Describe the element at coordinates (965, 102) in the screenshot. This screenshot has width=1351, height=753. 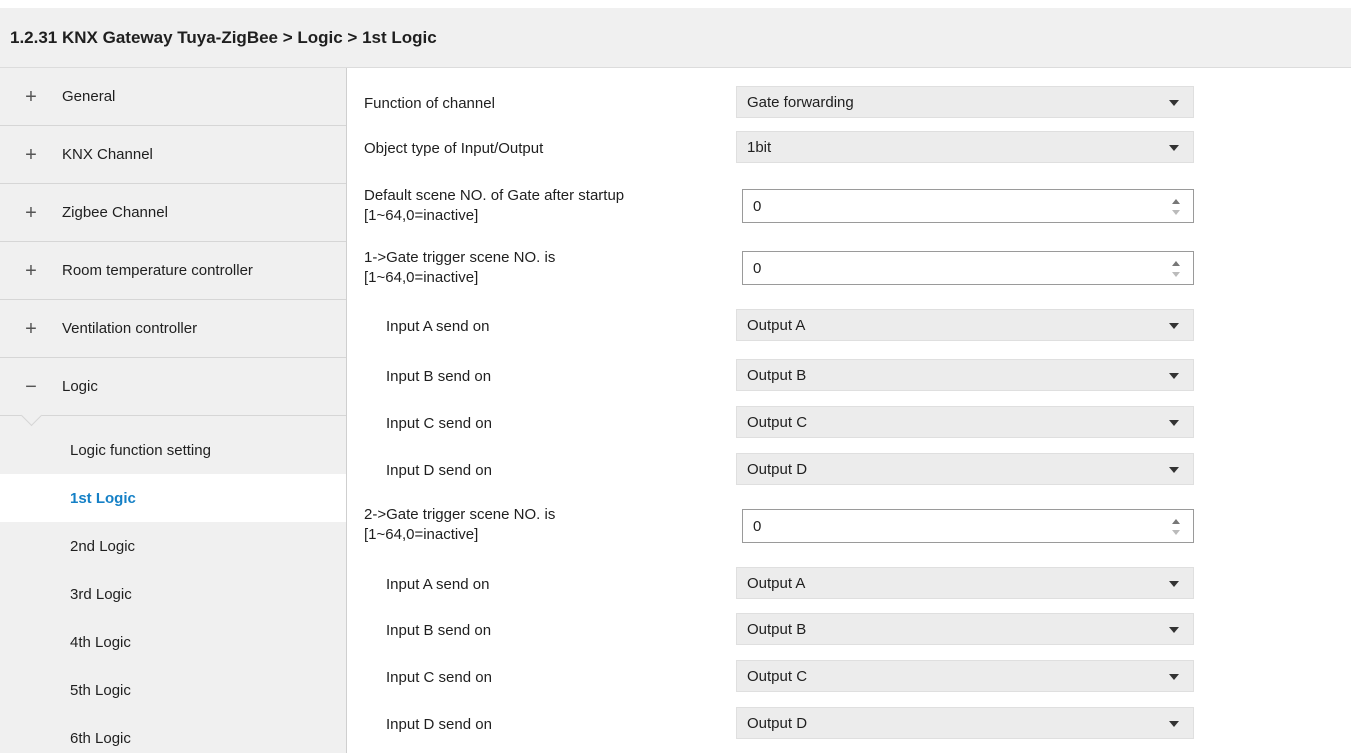
I see `function-of-channel-select: Gate forwarding` at that location.